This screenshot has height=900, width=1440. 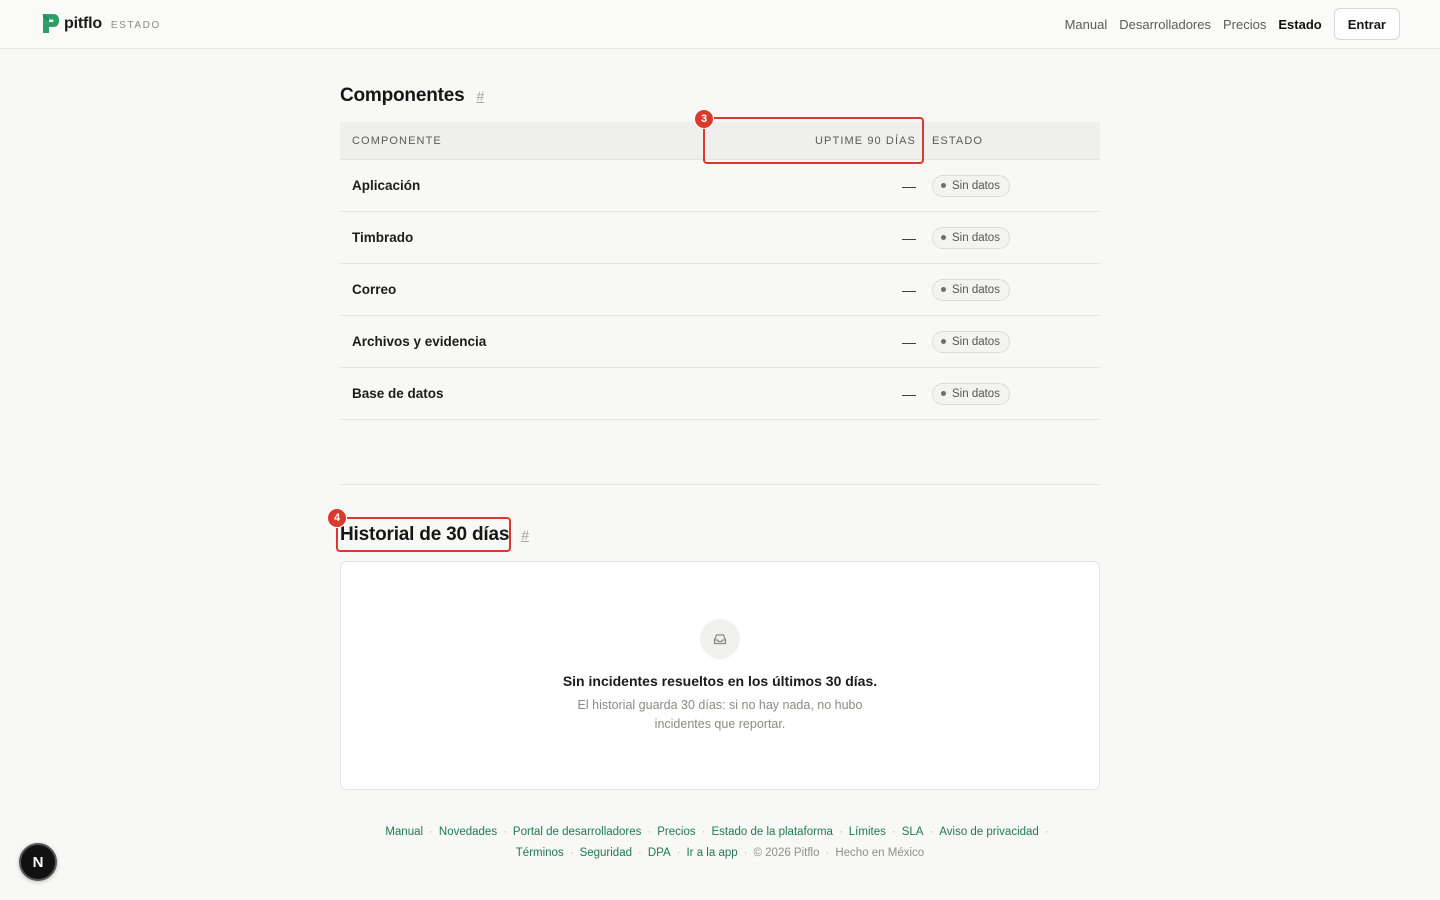 What do you see at coordinates (711, 853) in the screenshot?
I see `footer-link-app: Ir a la app` at bounding box center [711, 853].